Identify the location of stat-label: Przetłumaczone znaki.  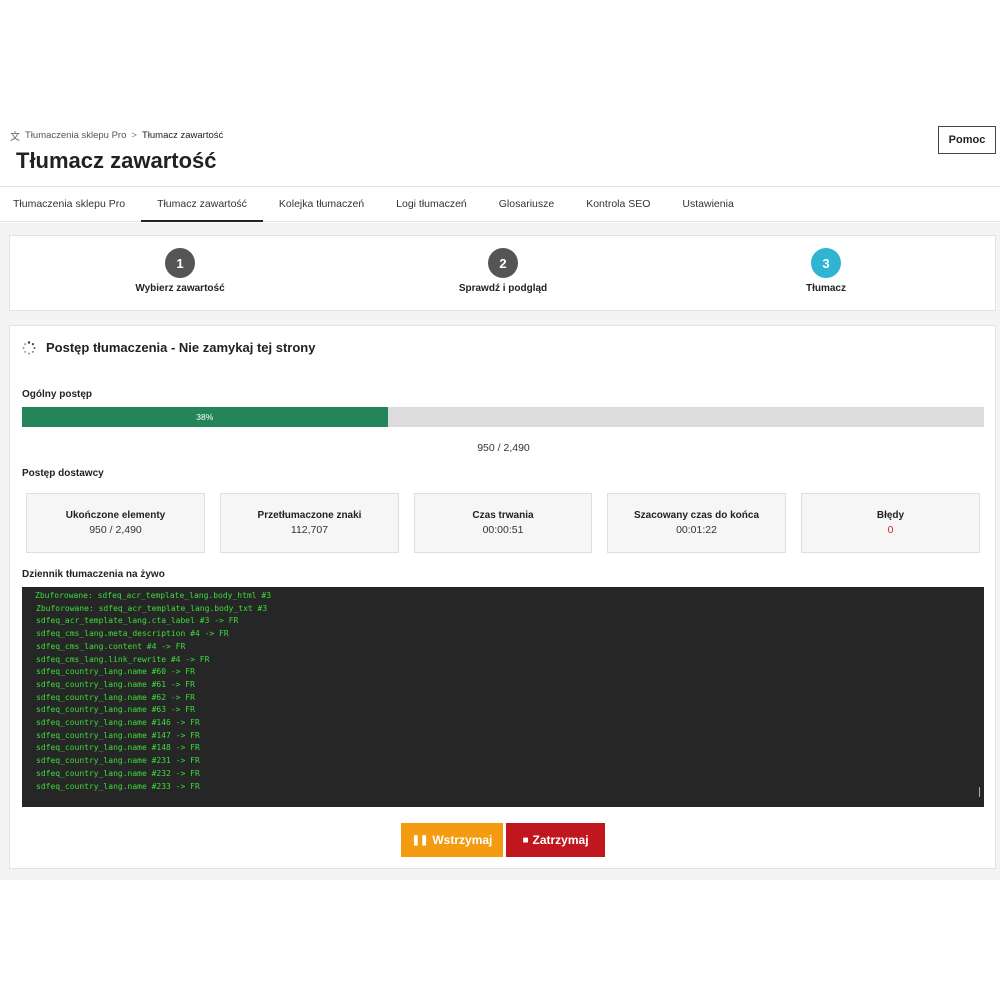
(309, 515).